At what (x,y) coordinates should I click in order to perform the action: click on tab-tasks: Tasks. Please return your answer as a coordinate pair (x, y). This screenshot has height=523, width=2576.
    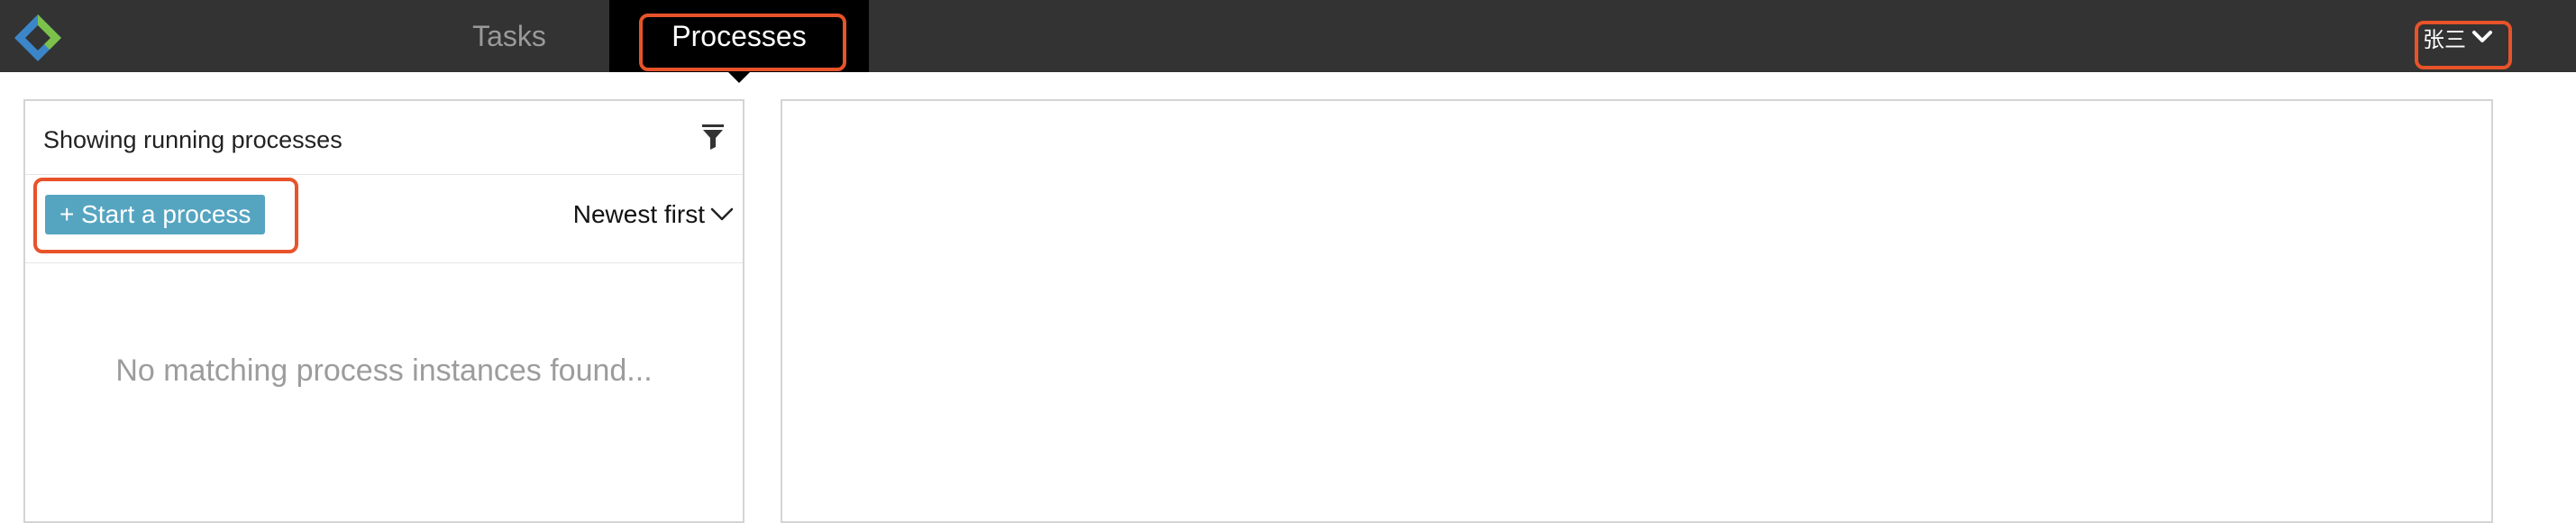
    Looking at the image, I should click on (510, 36).